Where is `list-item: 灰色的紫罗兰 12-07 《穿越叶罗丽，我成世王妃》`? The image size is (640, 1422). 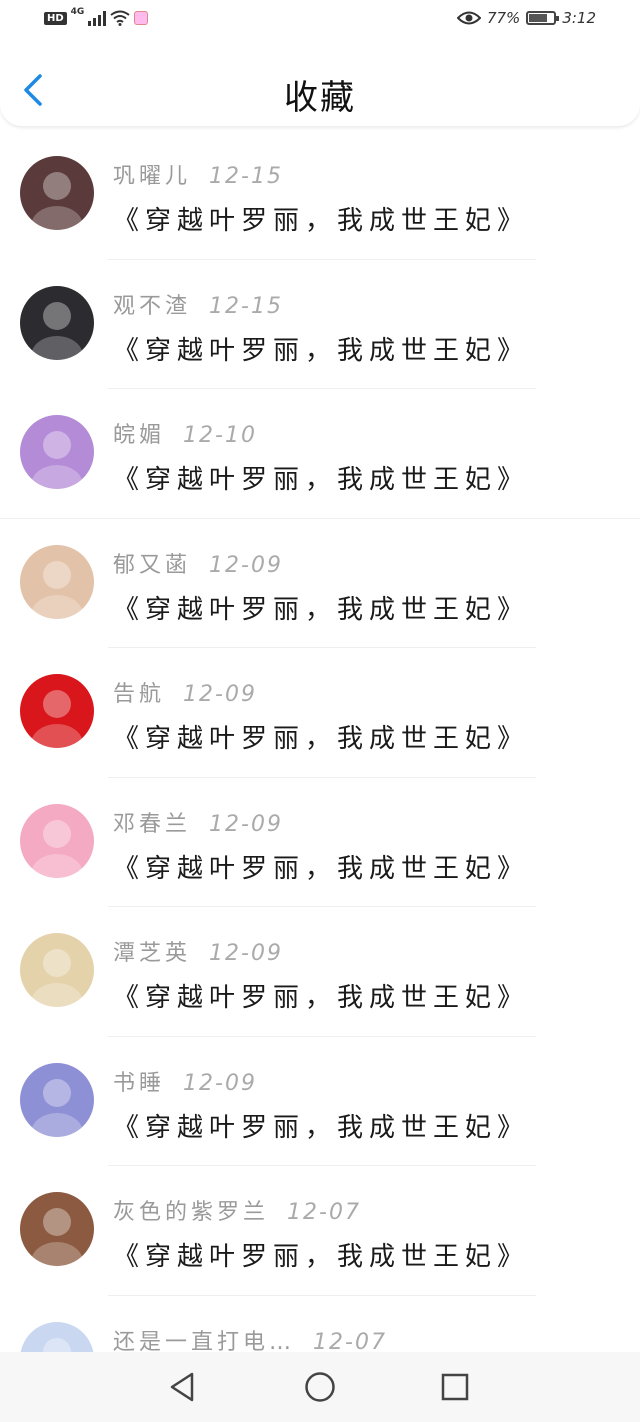
list-item: 灰色的紫罗兰 12-07 《穿越叶罗丽，我成世王妃》 is located at coordinates (320, 1231).